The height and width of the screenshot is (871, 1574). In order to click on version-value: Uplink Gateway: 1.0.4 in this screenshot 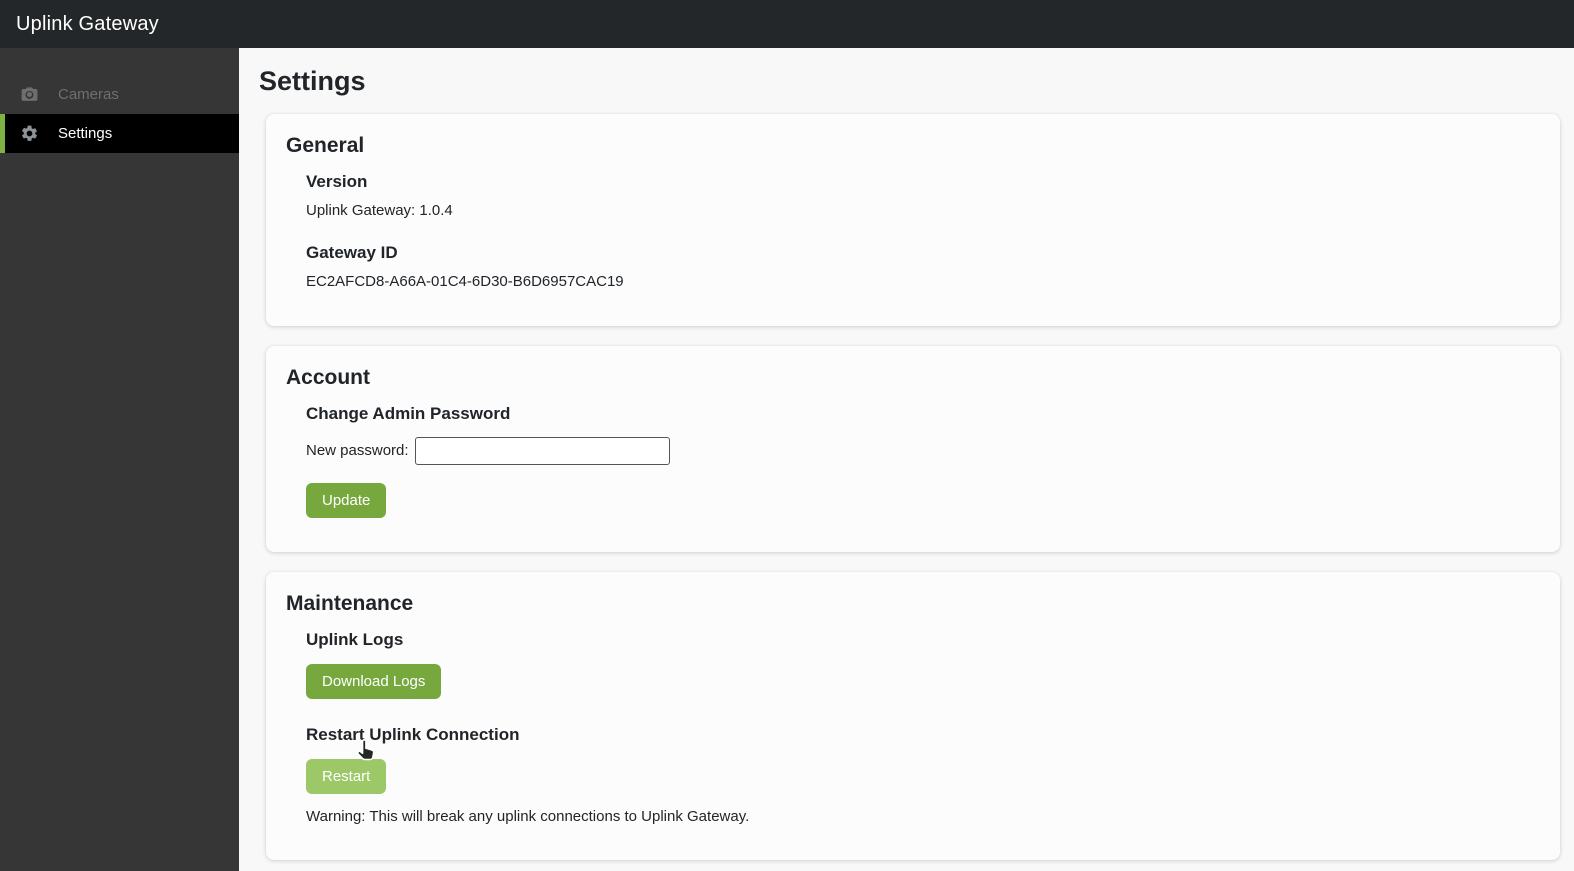, I will do `click(379, 210)`.